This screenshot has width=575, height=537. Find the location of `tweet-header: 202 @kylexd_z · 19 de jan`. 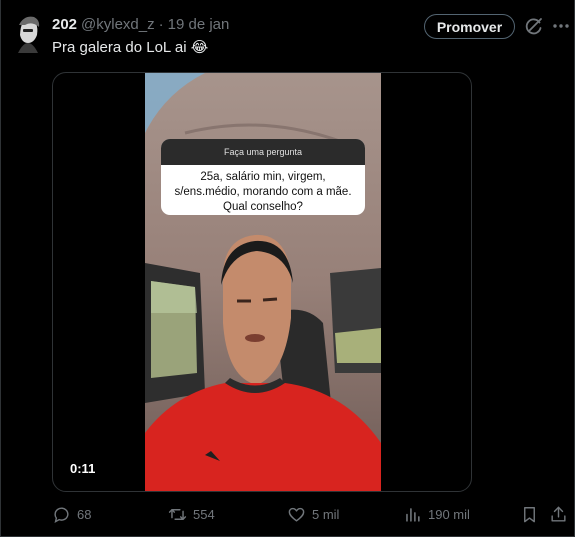

tweet-header: 202 @kylexd_z · 19 de jan is located at coordinates (140, 24).